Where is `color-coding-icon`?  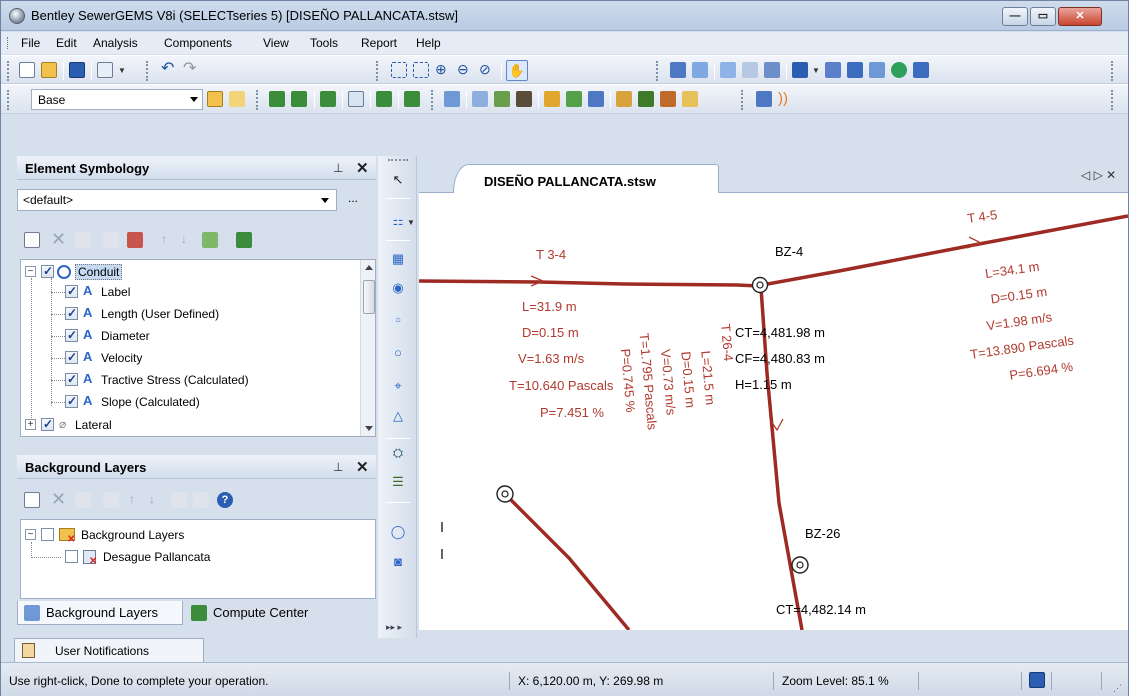 color-coding-icon is located at coordinates (833, 70).